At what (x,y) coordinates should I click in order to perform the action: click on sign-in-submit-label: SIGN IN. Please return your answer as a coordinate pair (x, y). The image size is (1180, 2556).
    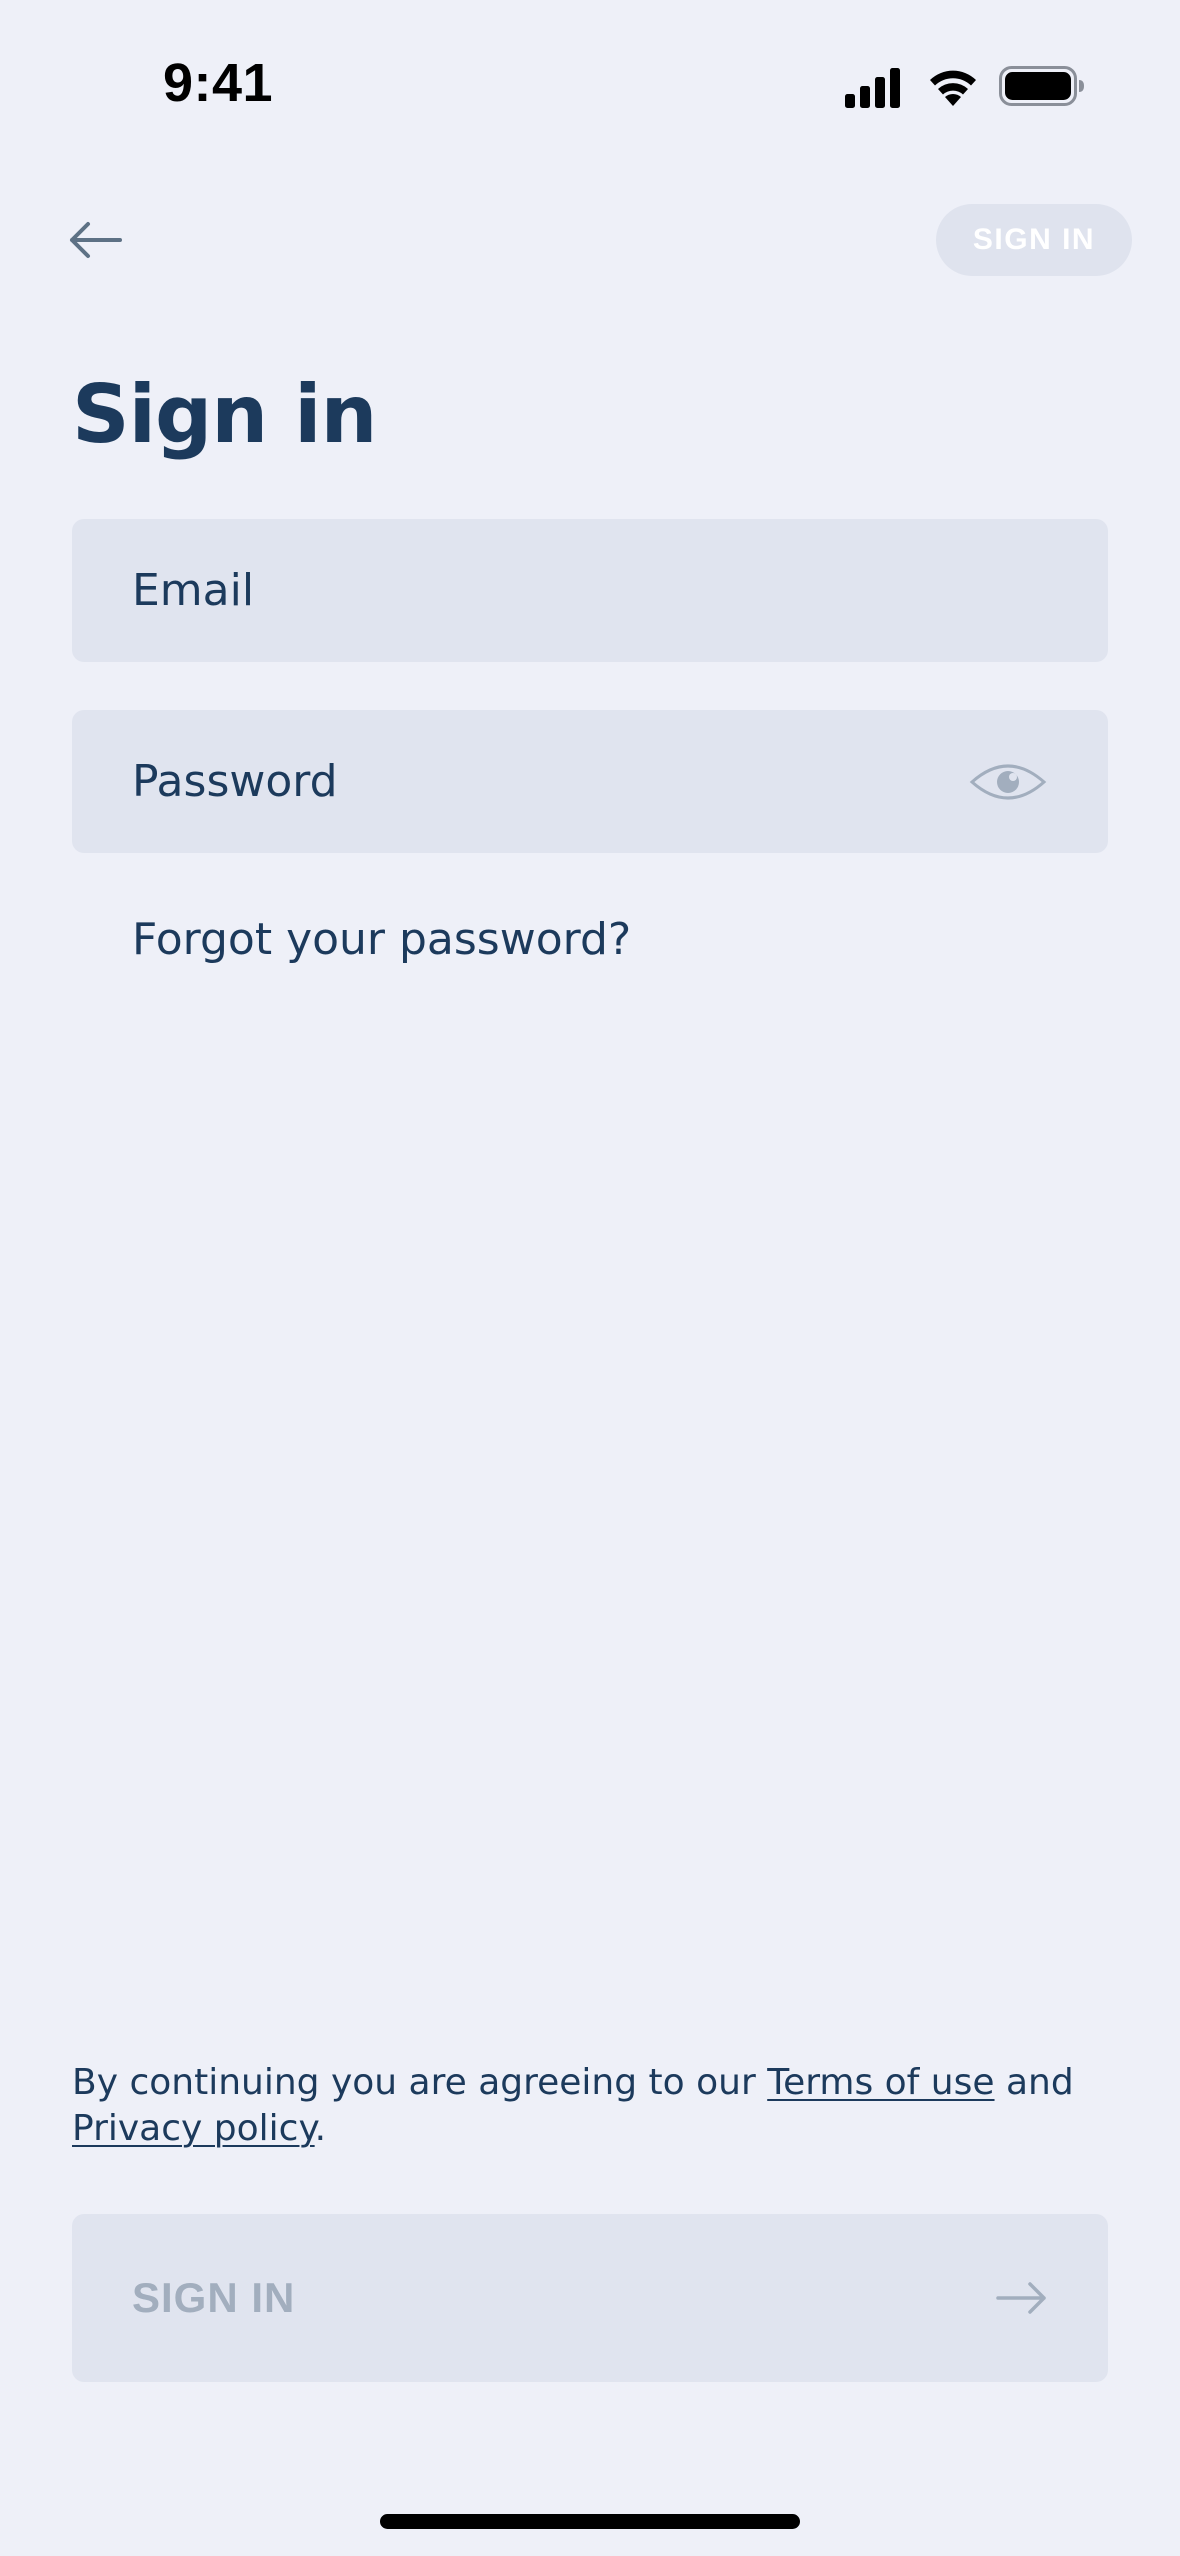
    Looking at the image, I should click on (214, 2297).